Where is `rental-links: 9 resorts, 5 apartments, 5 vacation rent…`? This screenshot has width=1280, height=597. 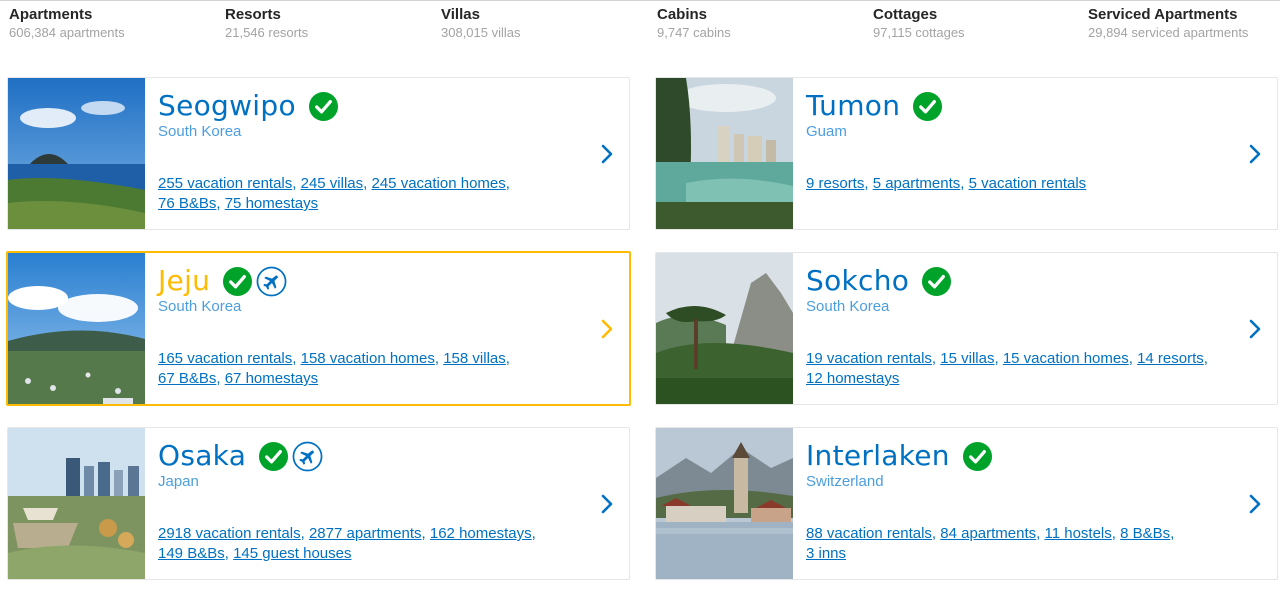 rental-links: 9 resorts, 5 apartments, 5 vacation rent… is located at coordinates (946, 183).